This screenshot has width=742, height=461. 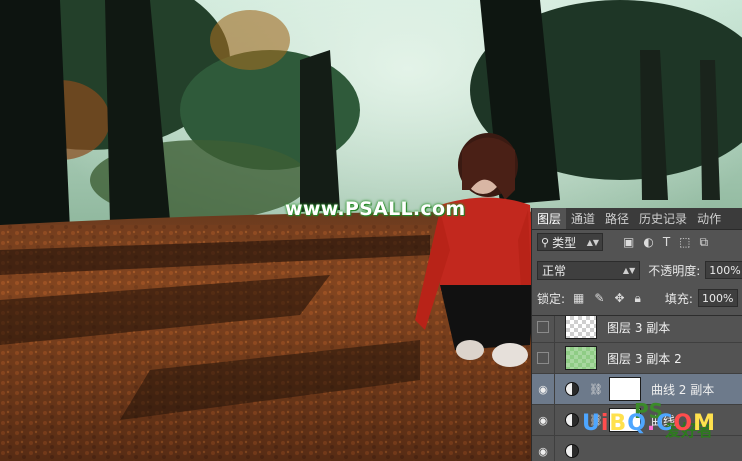 I want to click on site-logo: UiBQ.COM, so click(x=649, y=423).